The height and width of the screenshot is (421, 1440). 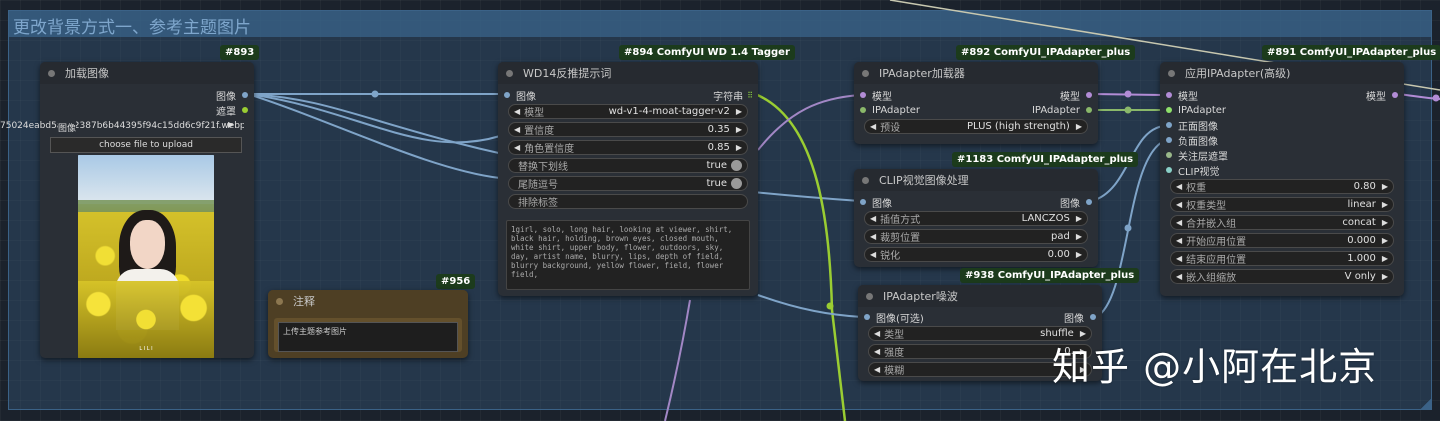 I want to click on node-badge-ipa-loader: #892 ComfyUI_IPAdapter_plus, so click(x=1046, y=52).